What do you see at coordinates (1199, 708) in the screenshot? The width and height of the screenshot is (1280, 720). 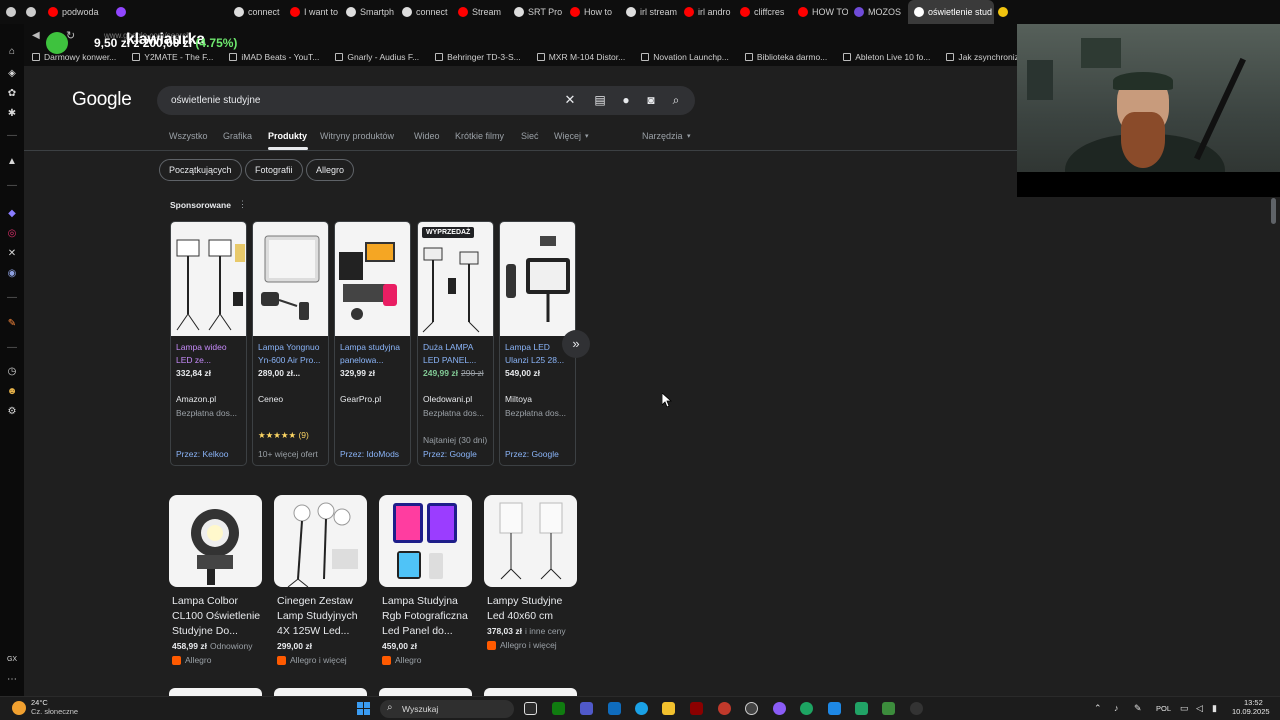 I see `volume-icon: ◁` at bounding box center [1199, 708].